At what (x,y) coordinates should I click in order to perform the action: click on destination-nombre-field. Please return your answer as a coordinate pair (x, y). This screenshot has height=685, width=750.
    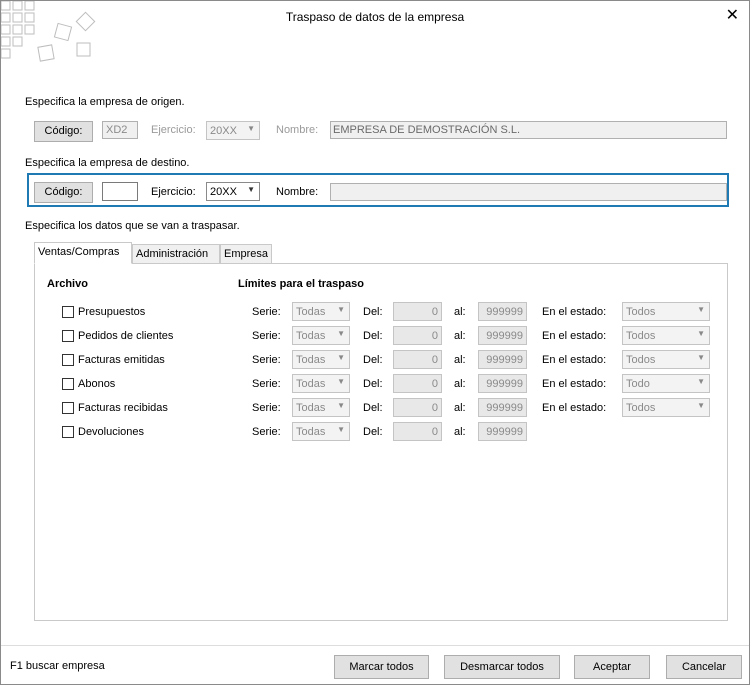
    Looking at the image, I should click on (528, 192).